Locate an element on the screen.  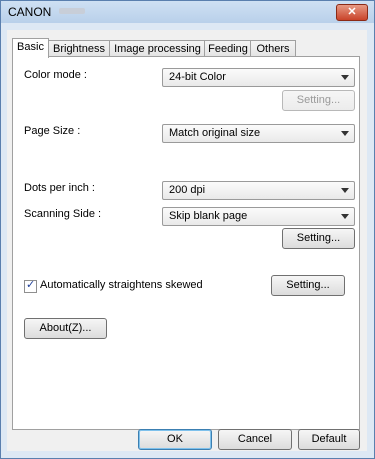
tab-brightness: Brightness is located at coordinates (79, 48).